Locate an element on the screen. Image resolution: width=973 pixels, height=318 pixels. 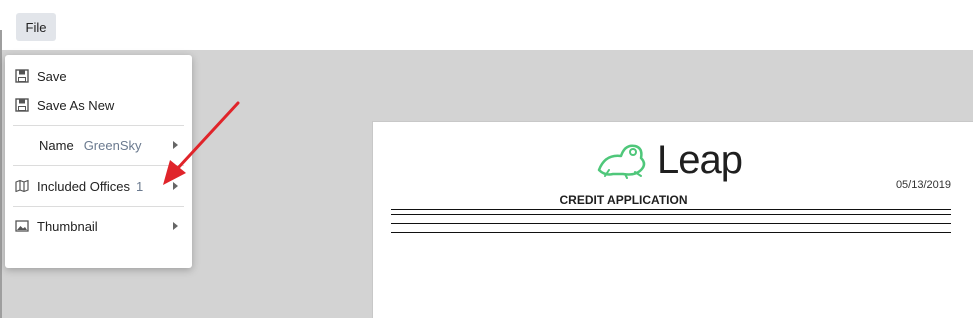
menu-item-label: Save is located at coordinates (52, 76).